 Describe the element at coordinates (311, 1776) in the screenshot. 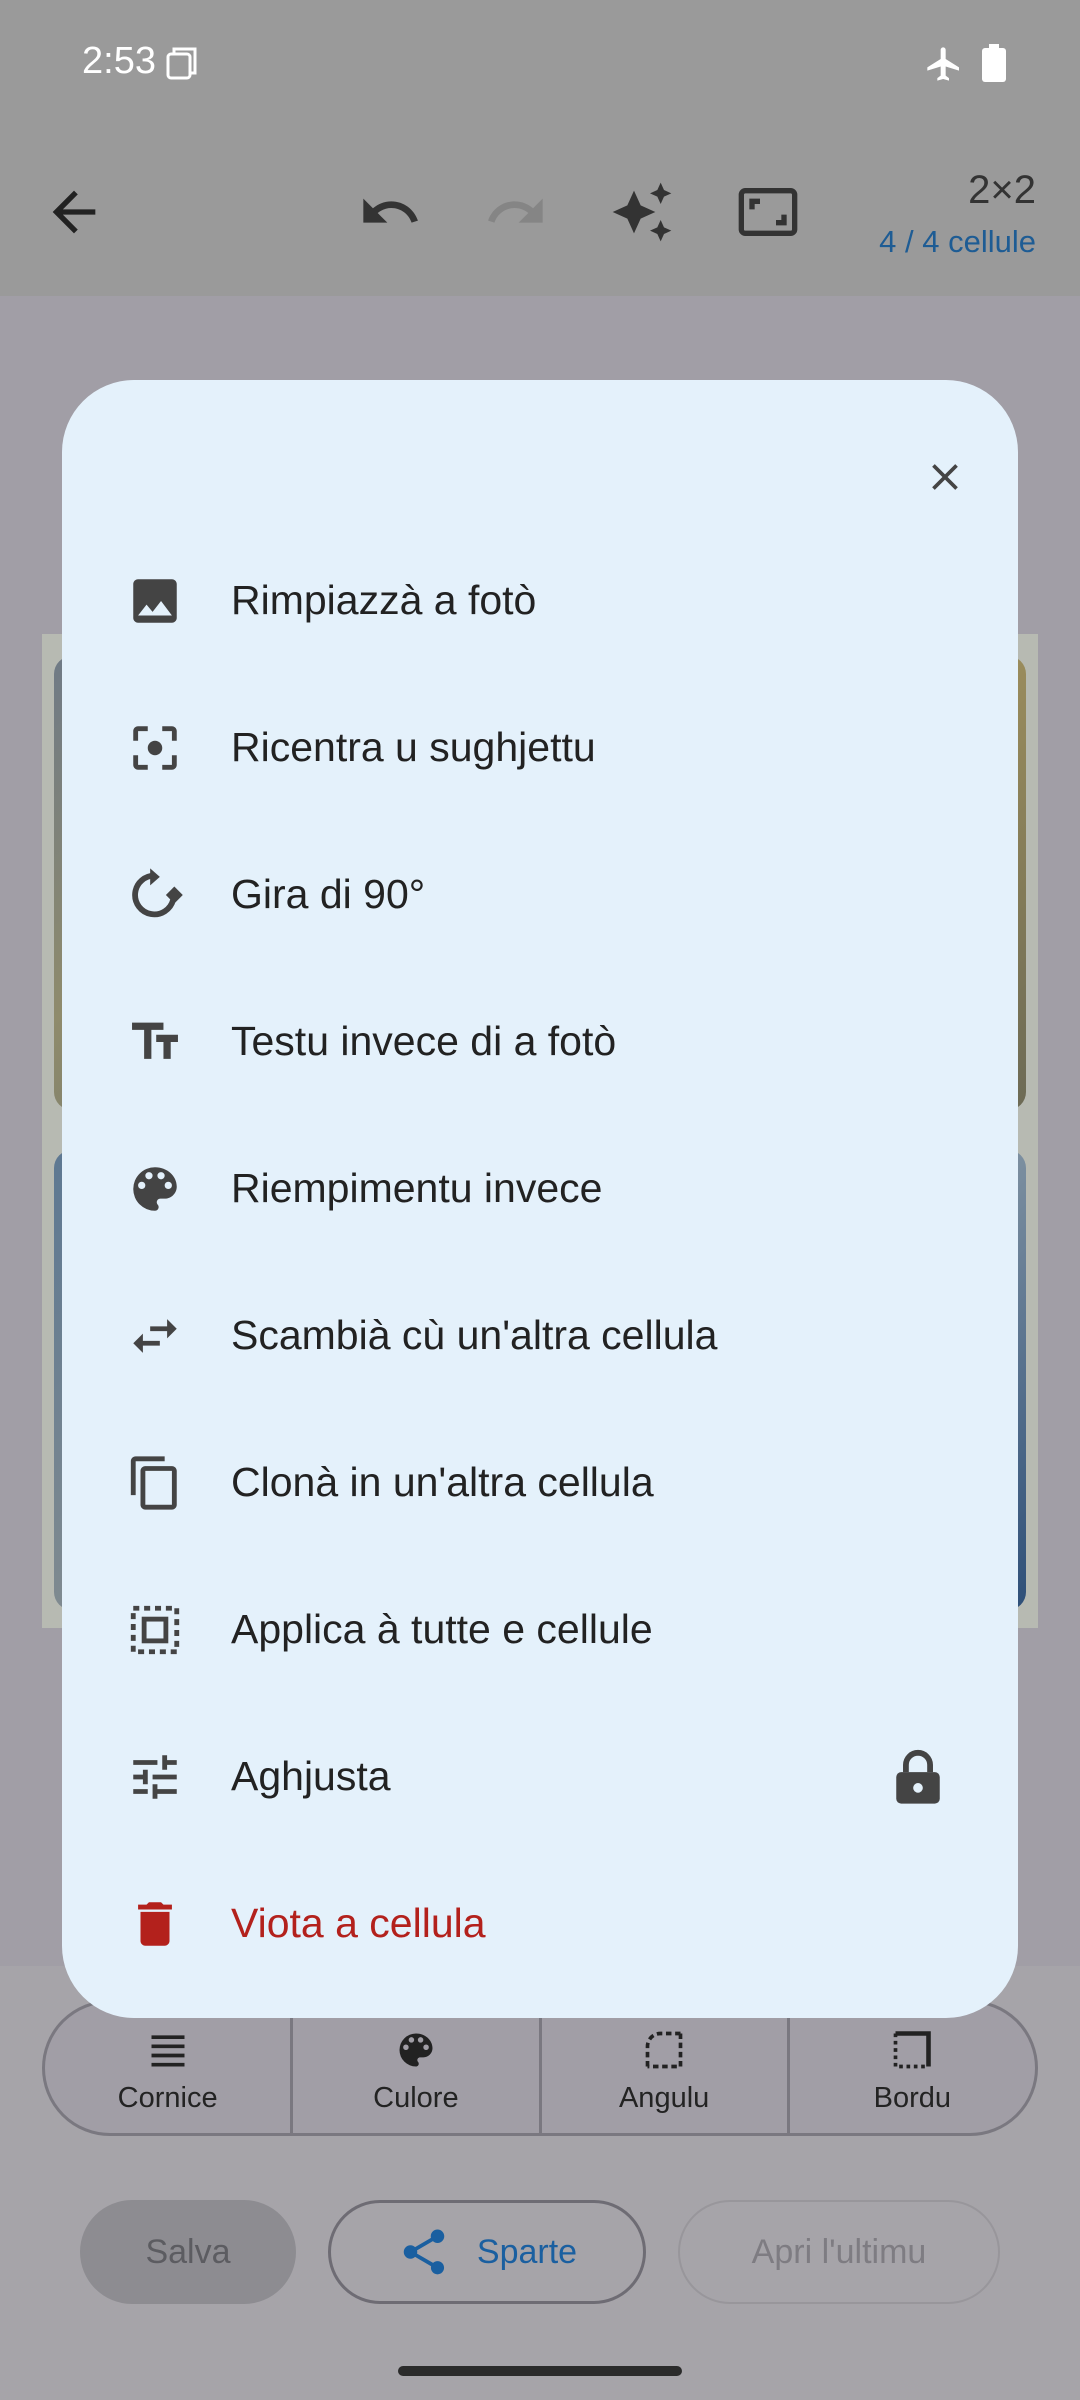

I see `menu-item-label: Aghjusta` at that location.